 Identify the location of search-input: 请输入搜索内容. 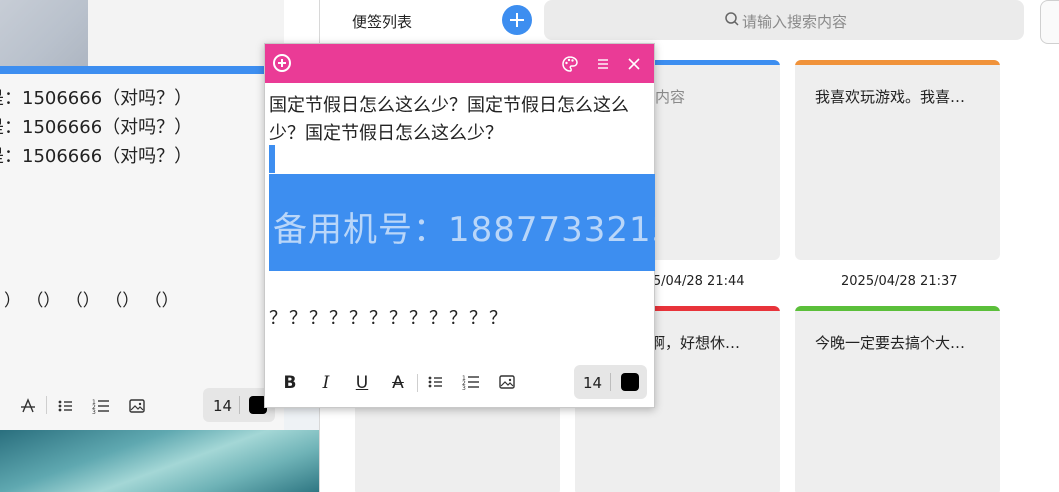
(784, 20).